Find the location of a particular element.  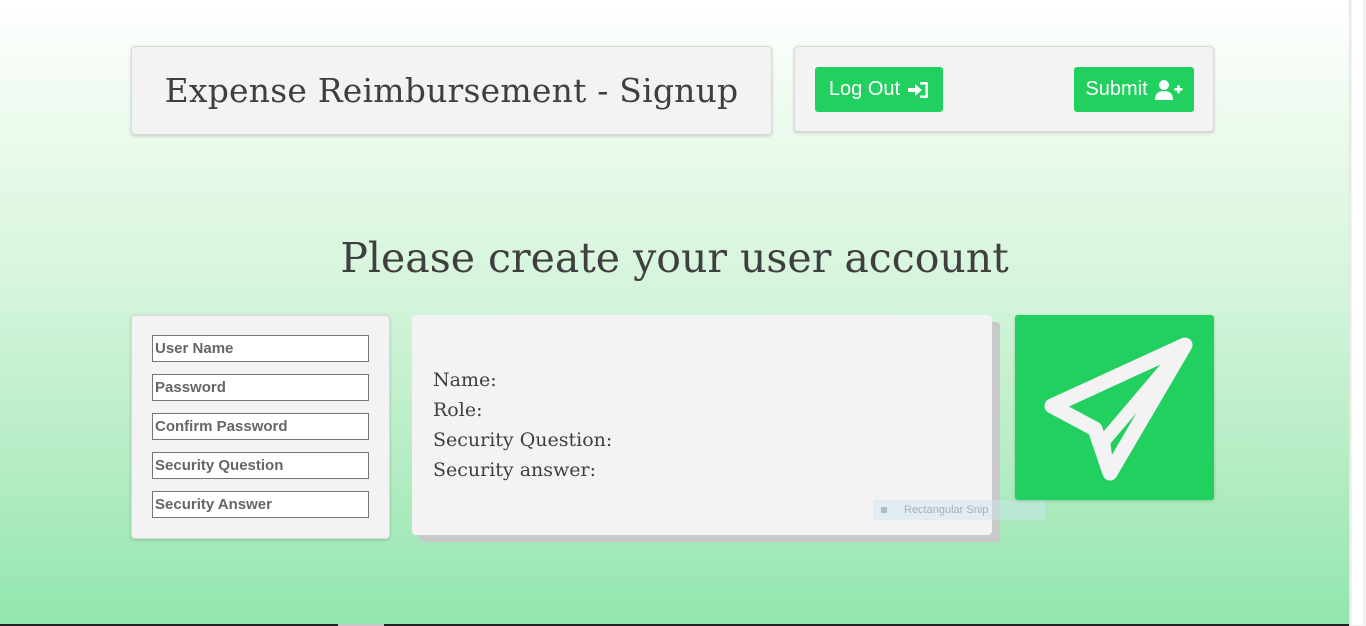

security-answer-input is located at coordinates (260, 504).